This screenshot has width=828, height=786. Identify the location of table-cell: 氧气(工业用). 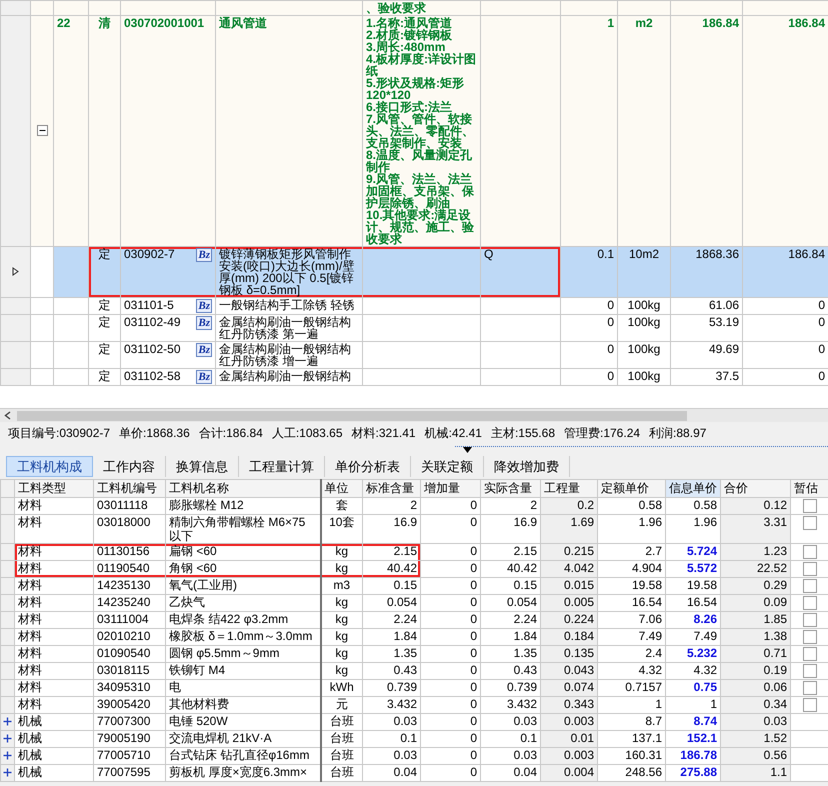
(203, 585).